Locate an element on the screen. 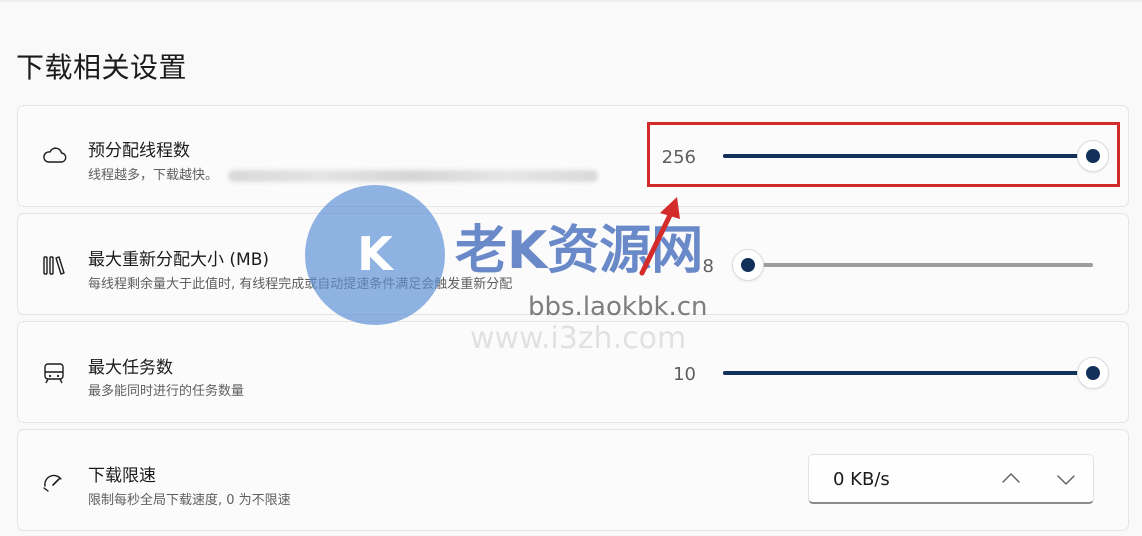 This screenshot has height=536, width=1142. red-arrow-icon is located at coordinates (659, 236).